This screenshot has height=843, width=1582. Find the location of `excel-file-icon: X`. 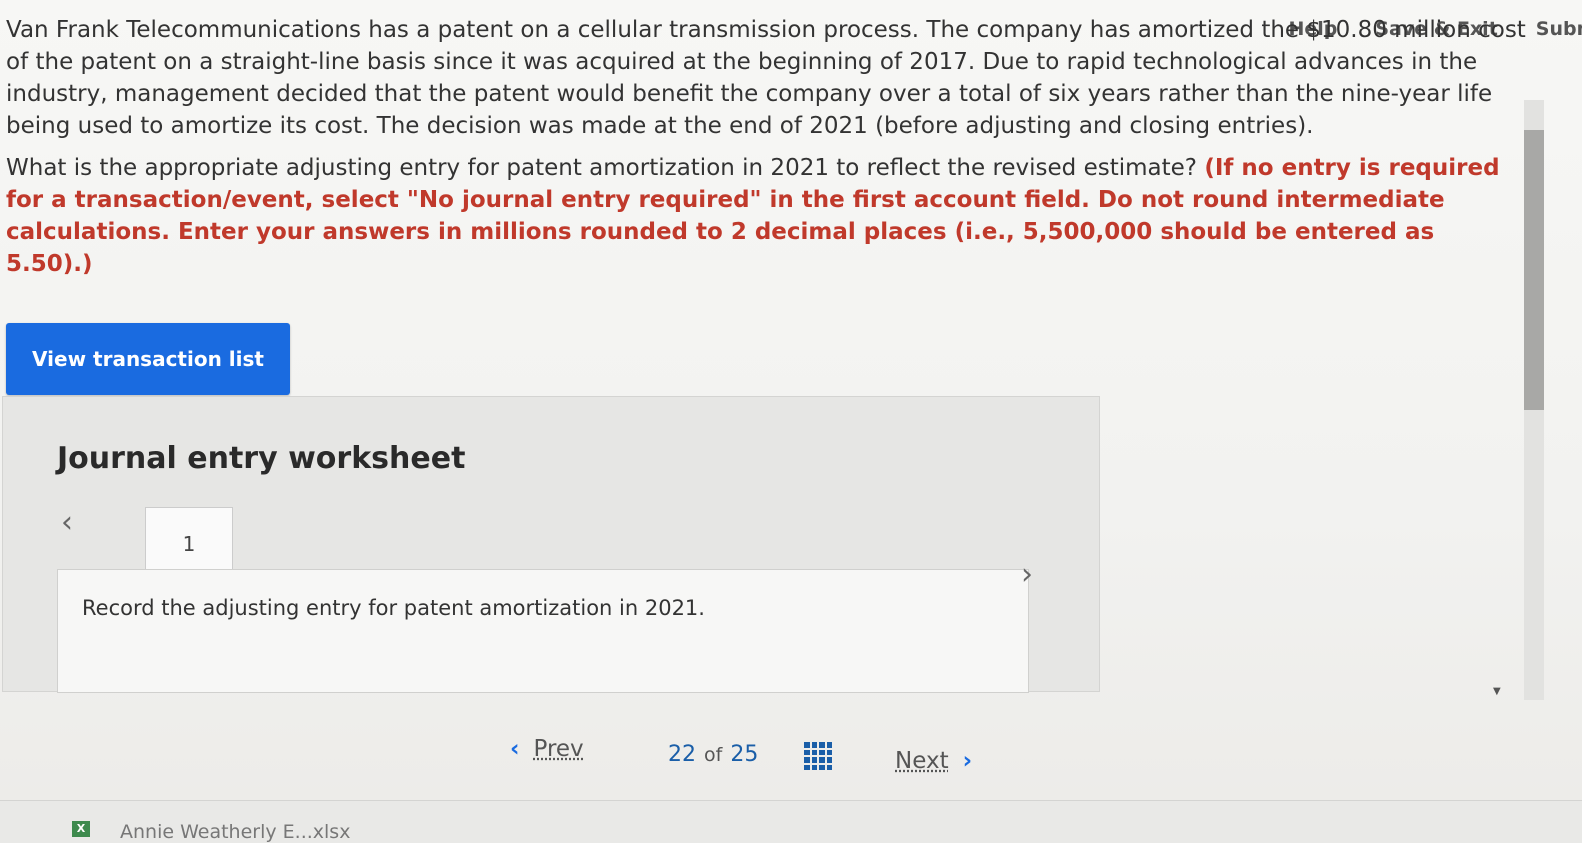

excel-file-icon: X is located at coordinates (81, 829).